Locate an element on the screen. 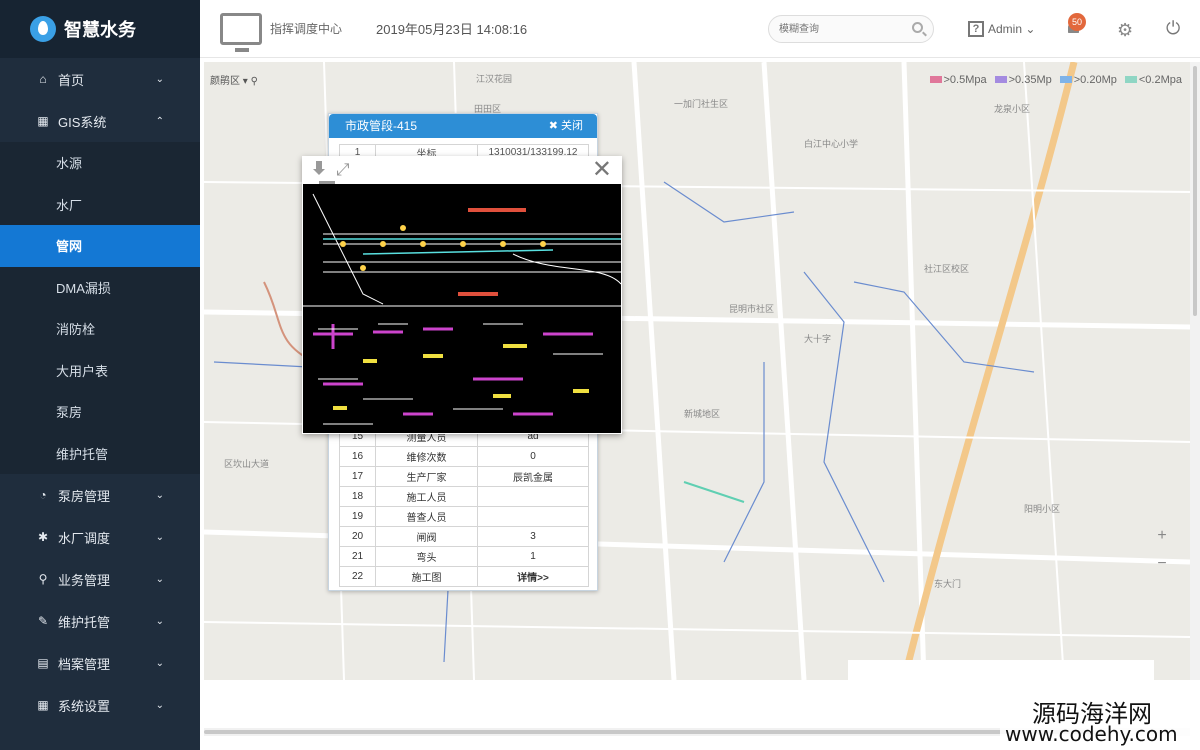 Image resolution: width=1200 pixels, height=750 pixels. chevron-up-icon: ⌃ is located at coordinates (159, 121).